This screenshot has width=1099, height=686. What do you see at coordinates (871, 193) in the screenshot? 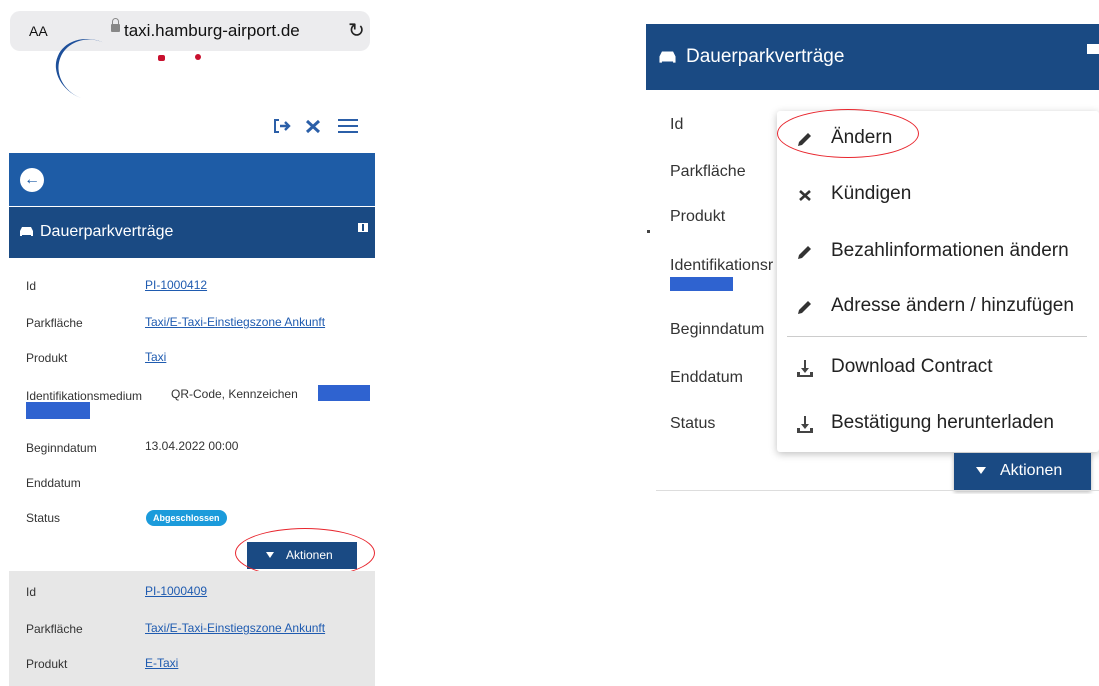
I see `menu-item-label: Kündigen` at bounding box center [871, 193].